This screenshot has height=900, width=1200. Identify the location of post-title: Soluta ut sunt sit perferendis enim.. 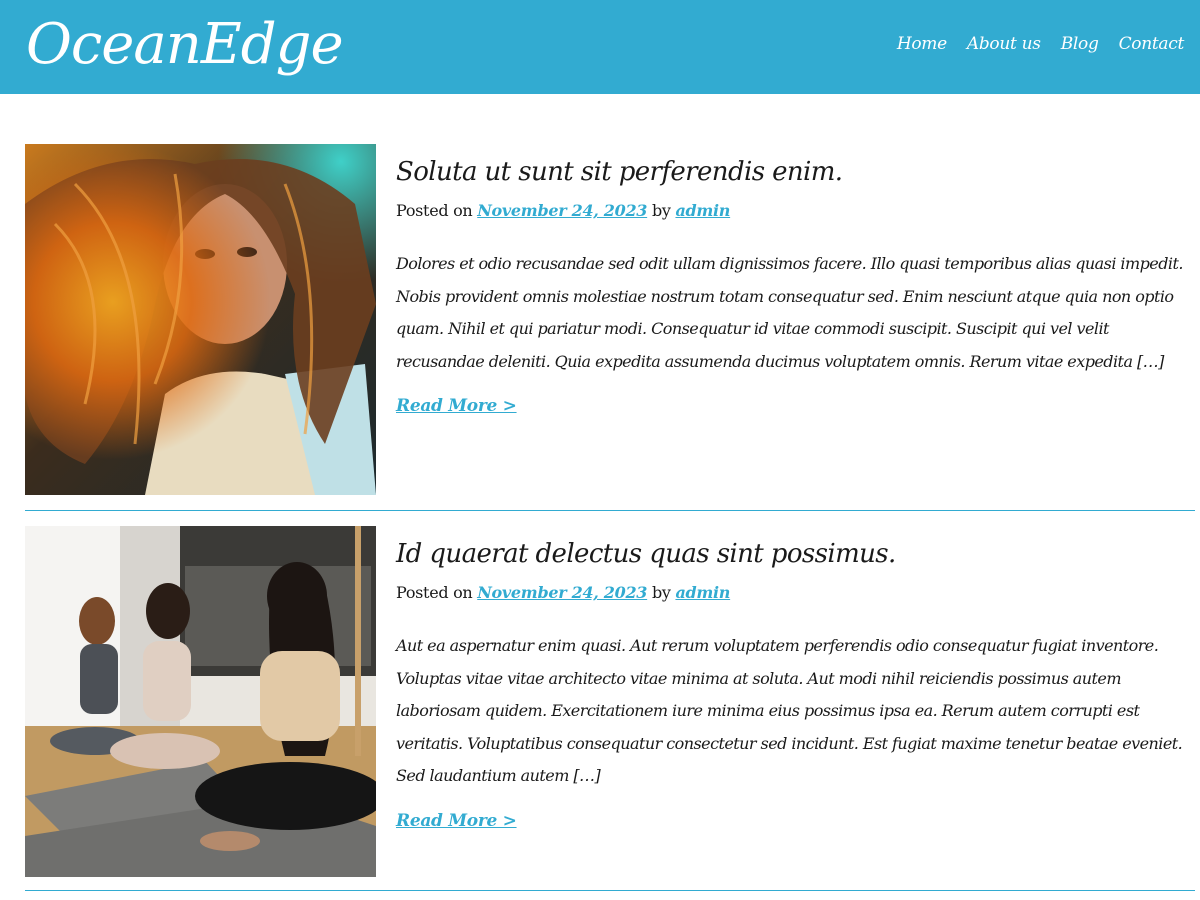
(796, 172).